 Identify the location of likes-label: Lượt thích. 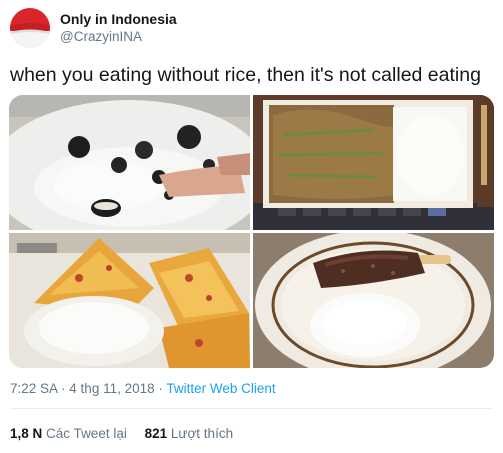
(202, 433).